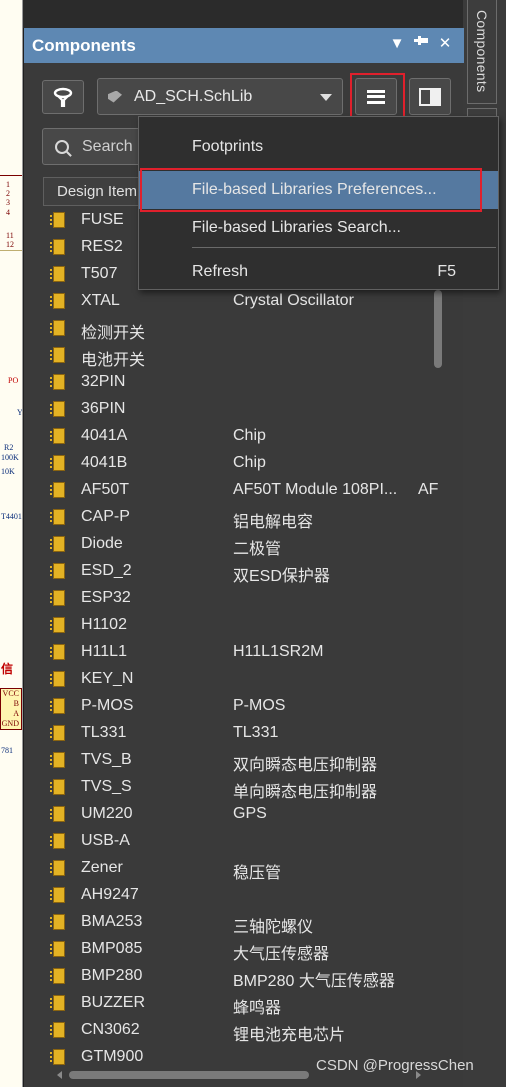  What do you see at coordinates (244, 45) in the screenshot?
I see `panel-titlebar: Components ▼ ✕` at bounding box center [244, 45].